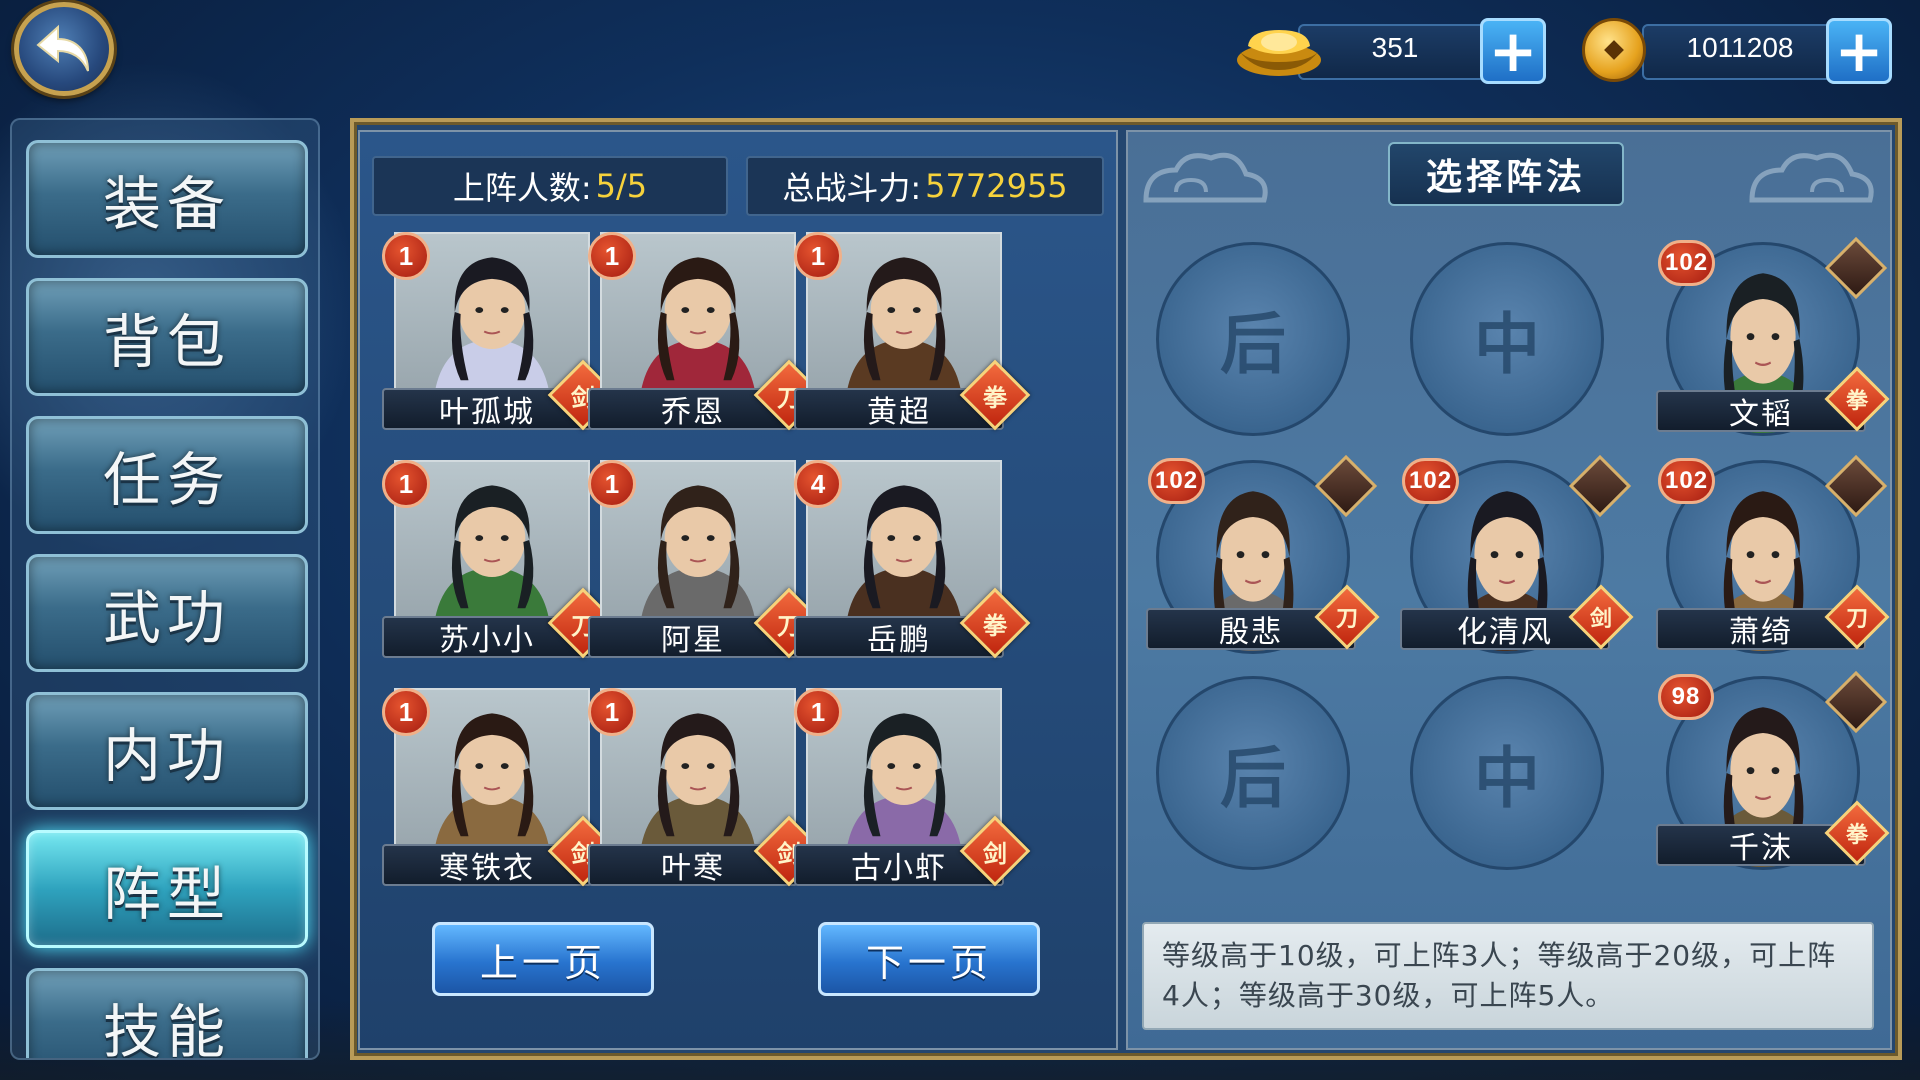 Image resolution: width=1920 pixels, height=1080 pixels. Describe the element at coordinates (1395, 47) in the screenshot. I see `ingot-amount: 351` at that location.